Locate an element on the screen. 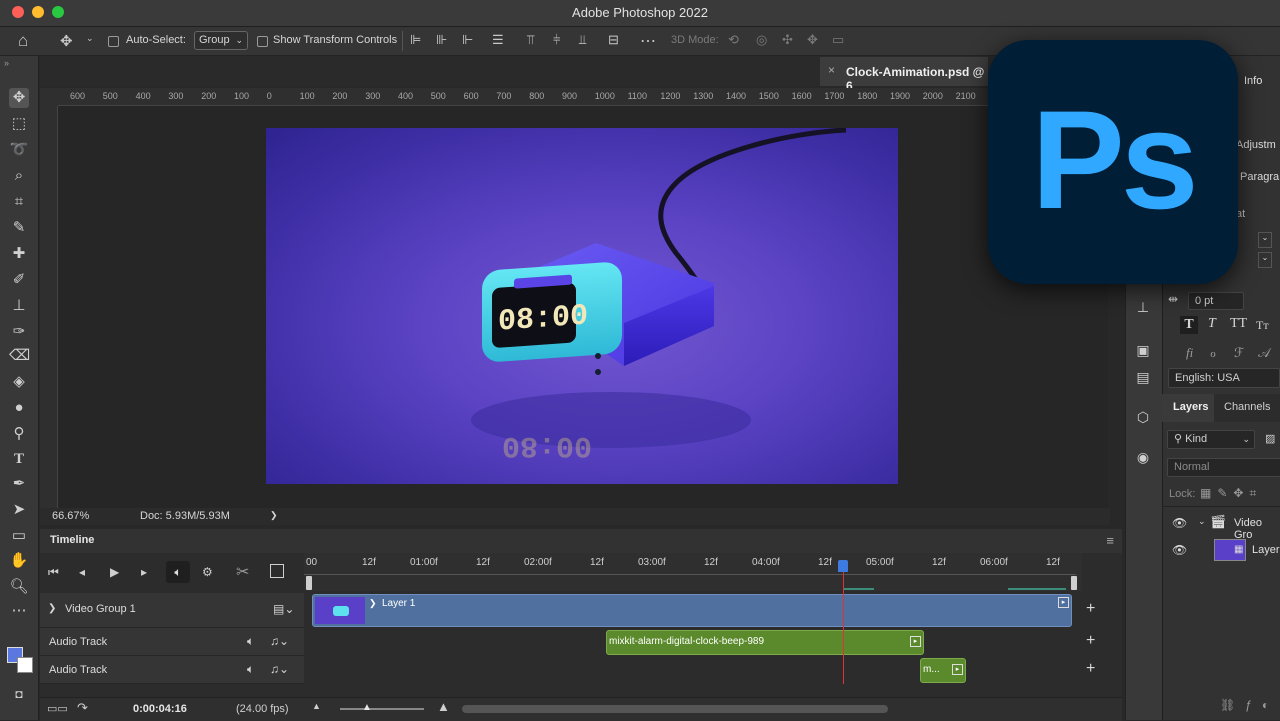 Image resolution: width=1280 pixels, height=721 pixels. discretionary-ligature-button: ℴ is located at coordinates (1213, 353).